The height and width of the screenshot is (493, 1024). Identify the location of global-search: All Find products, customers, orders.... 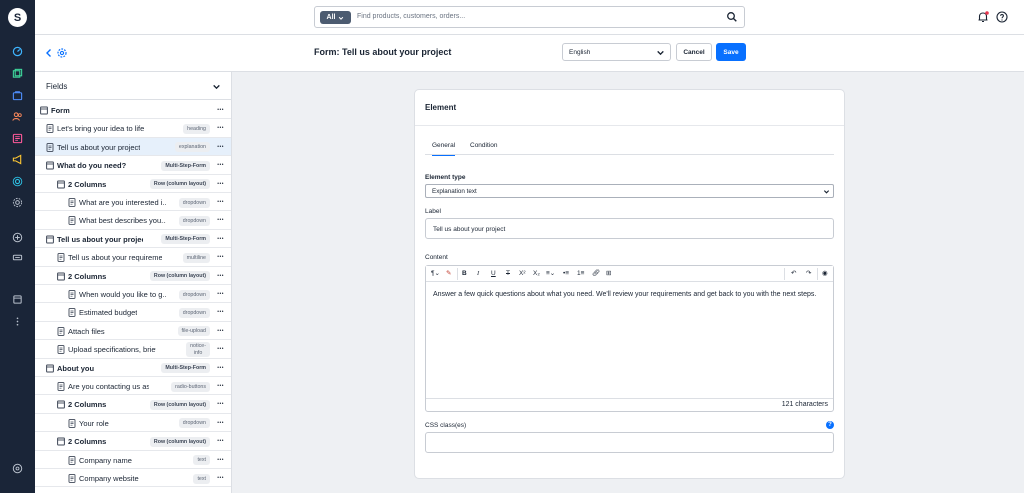
(529, 17).